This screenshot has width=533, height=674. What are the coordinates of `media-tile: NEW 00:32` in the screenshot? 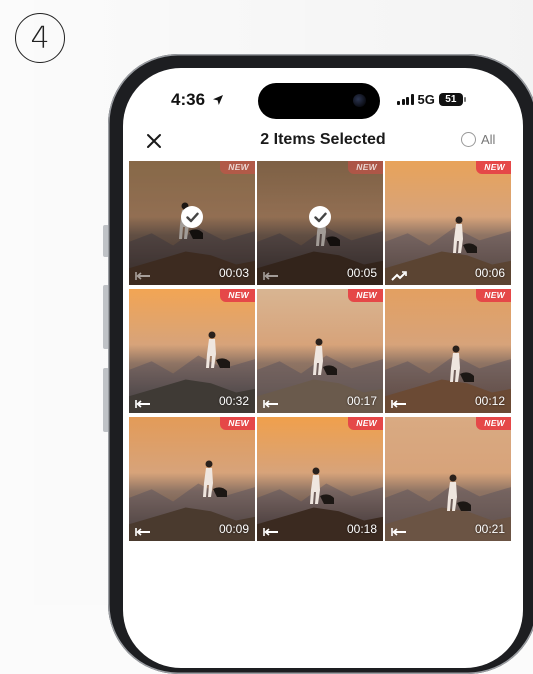 It's located at (192, 351).